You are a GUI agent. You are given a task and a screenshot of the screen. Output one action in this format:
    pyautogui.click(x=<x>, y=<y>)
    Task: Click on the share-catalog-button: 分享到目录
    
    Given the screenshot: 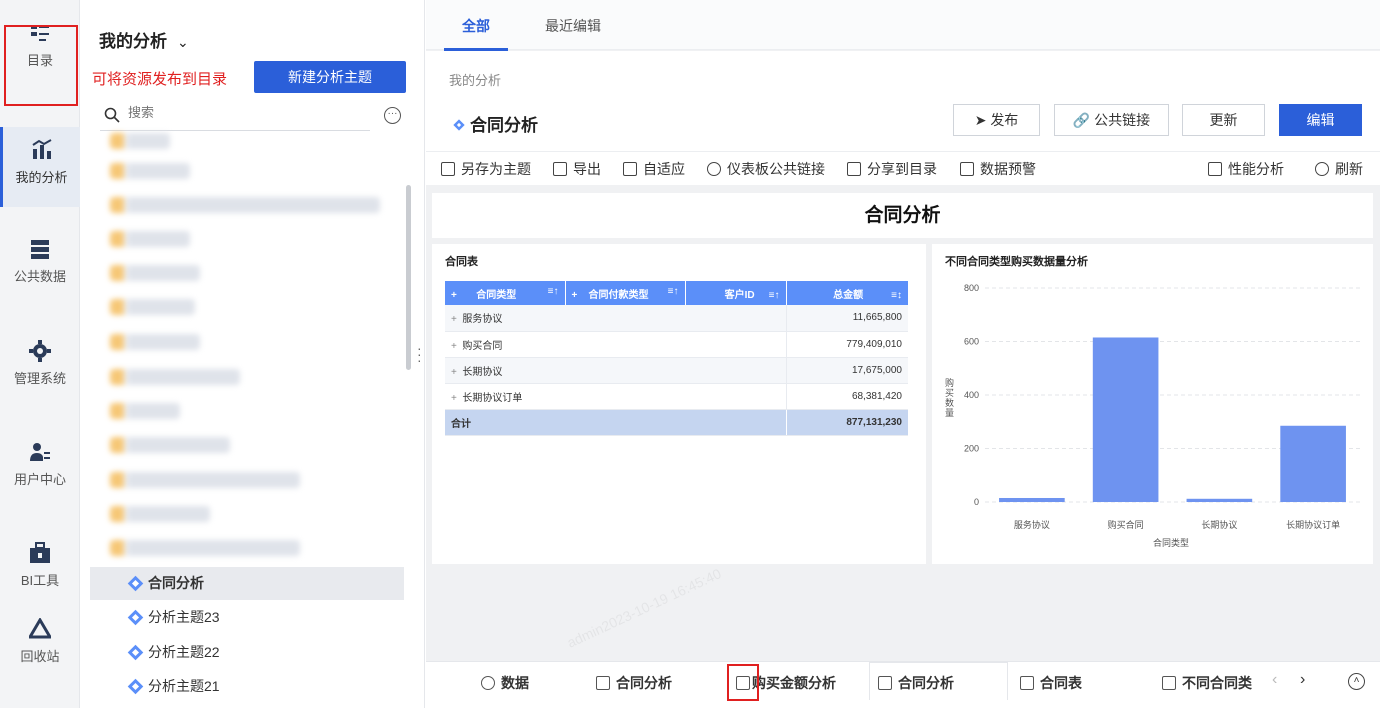 What is the action you would take?
    pyautogui.click(x=892, y=169)
    